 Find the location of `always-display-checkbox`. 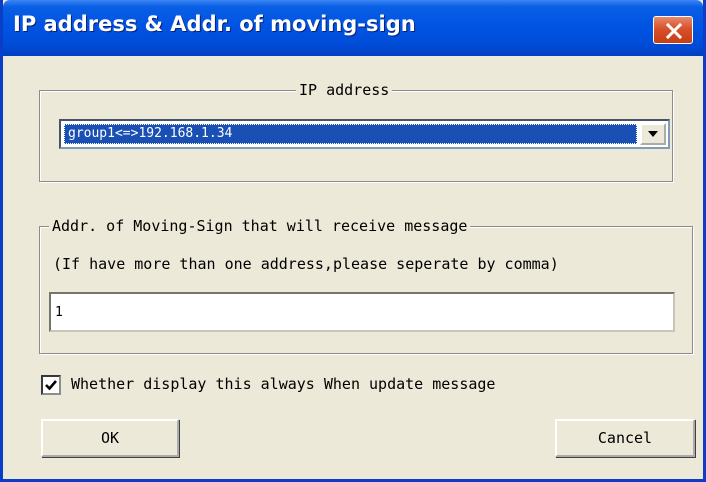

always-display-checkbox is located at coordinates (51, 385).